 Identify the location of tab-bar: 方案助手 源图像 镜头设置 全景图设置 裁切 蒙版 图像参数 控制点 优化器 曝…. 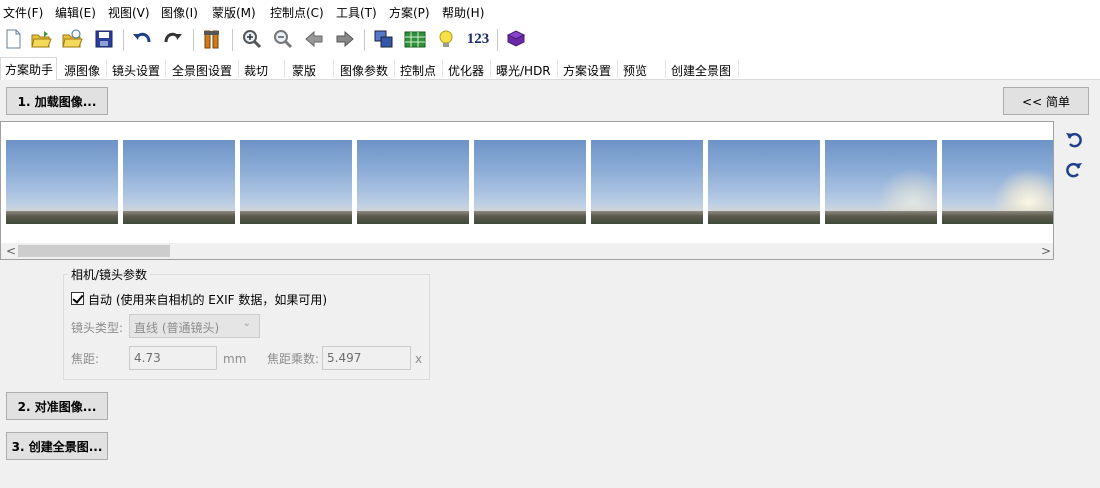
(550, 69).